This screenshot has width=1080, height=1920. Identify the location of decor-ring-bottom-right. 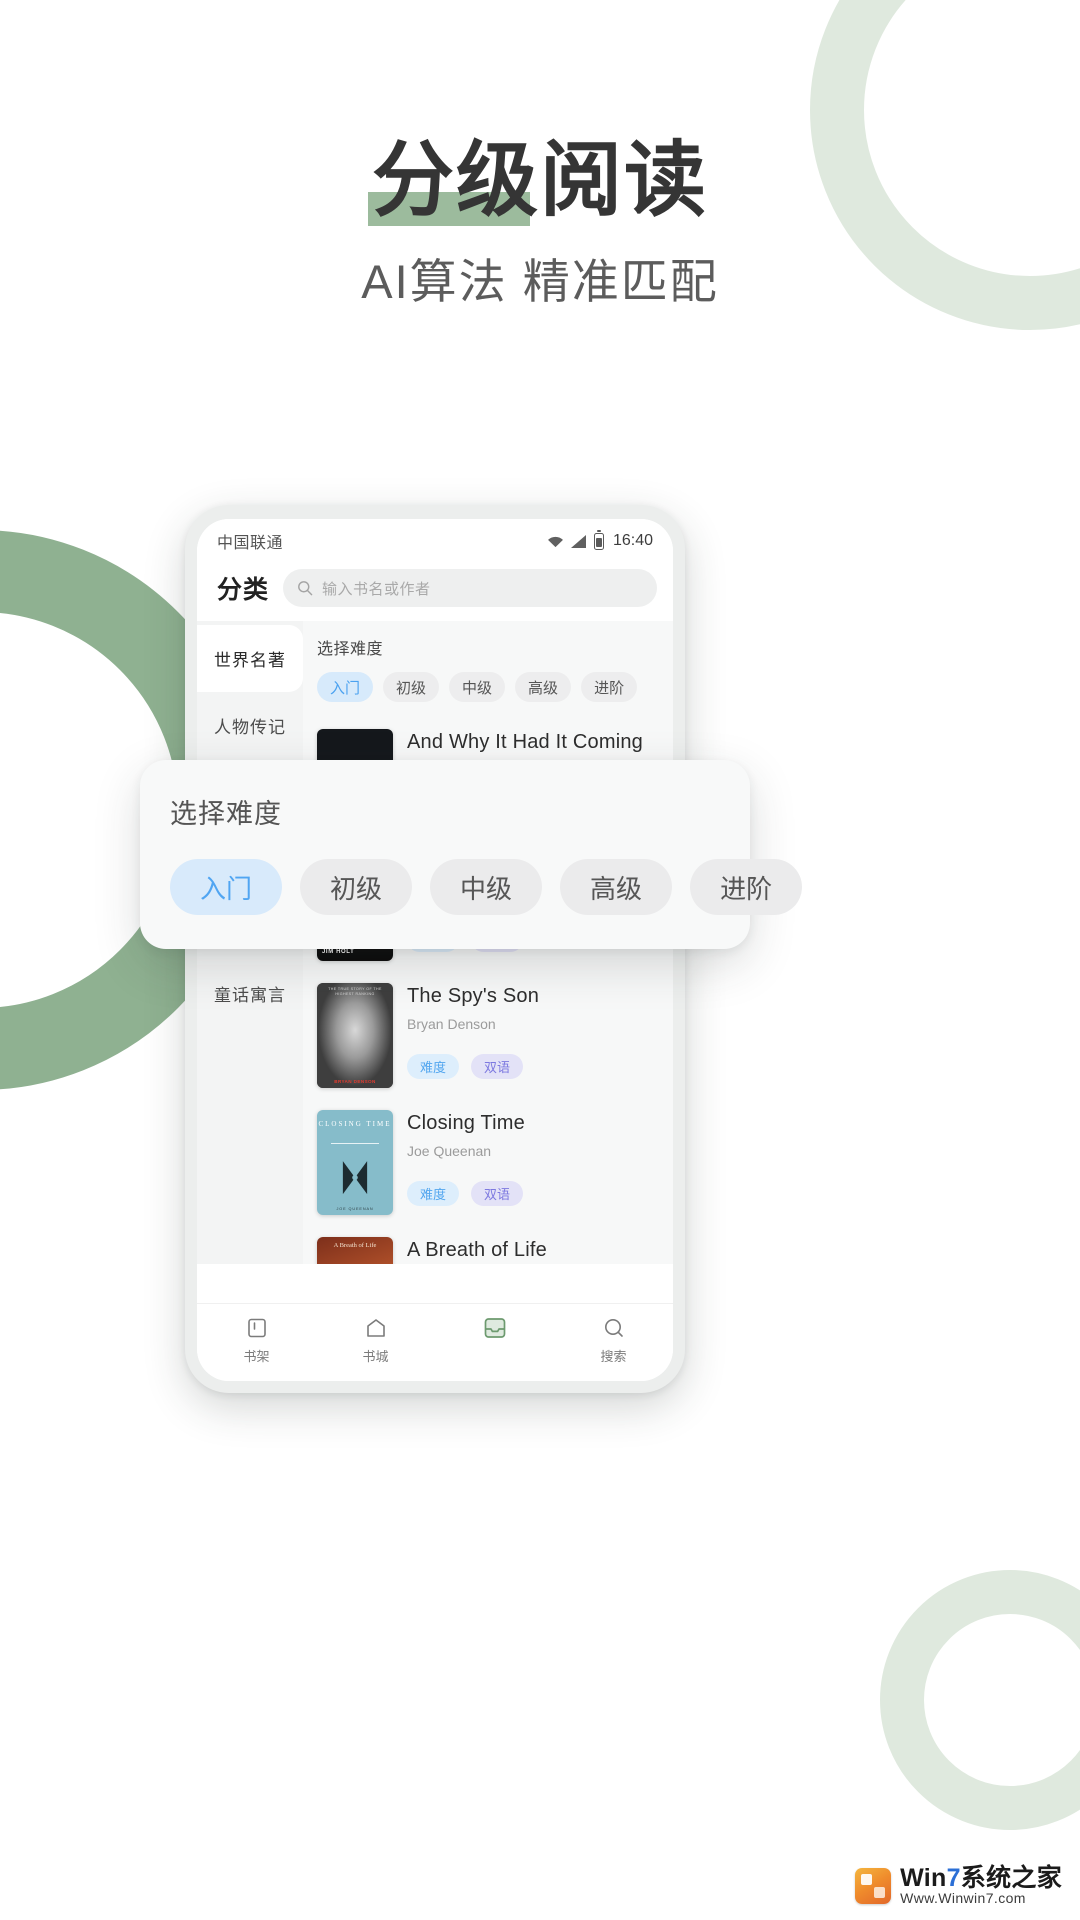
(980, 1700).